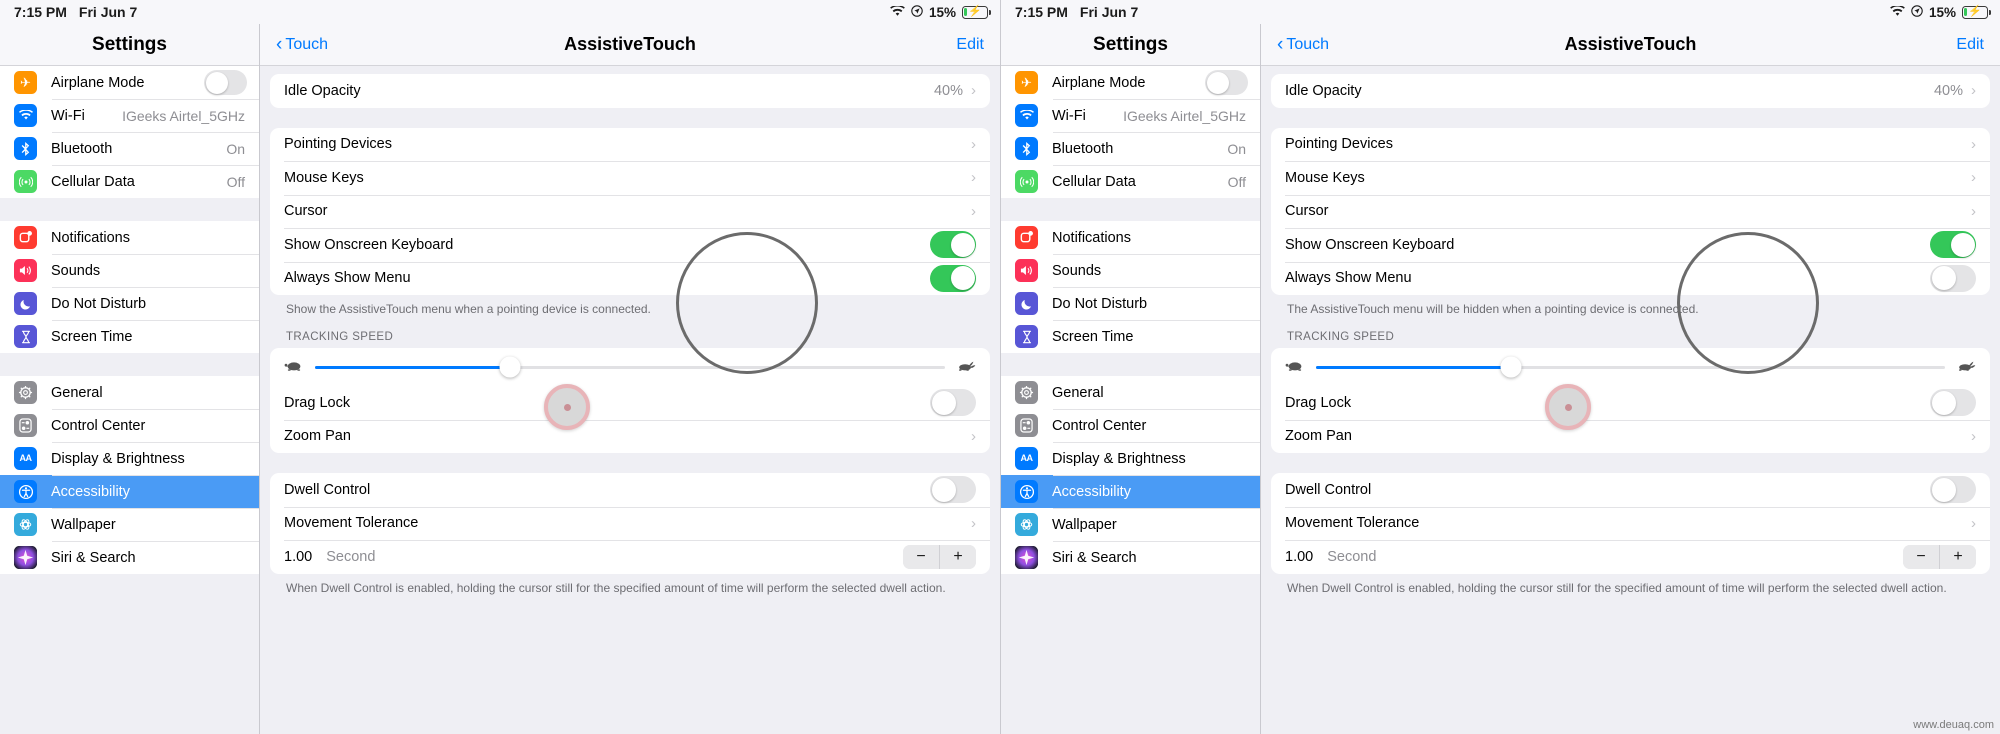 Image resolution: width=2000 pixels, height=734 pixels. I want to click on moon-icon, so click(25, 303).